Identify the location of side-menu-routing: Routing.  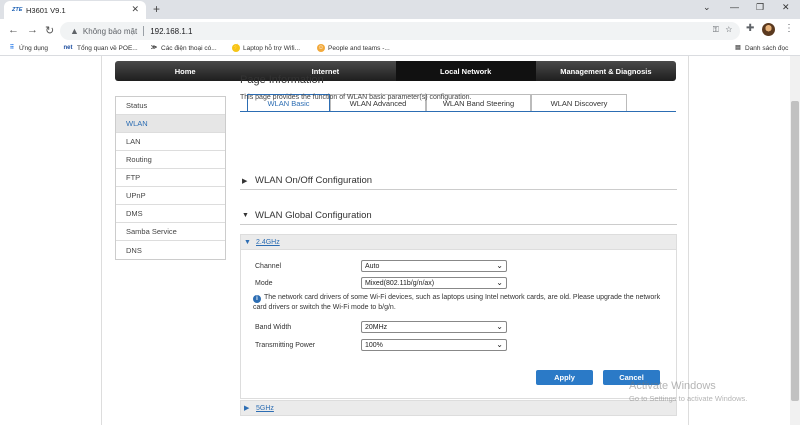
(170, 160).